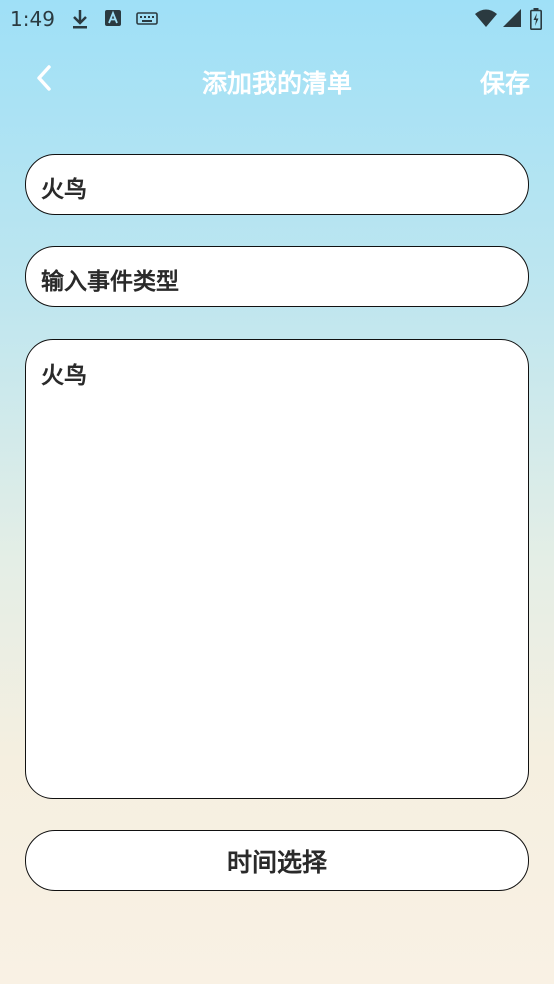 The image size is (554, 984). What do you see at coordinates (80, 21) in the screenshot?
I see `download-icon` at bounding box center [80, 21].